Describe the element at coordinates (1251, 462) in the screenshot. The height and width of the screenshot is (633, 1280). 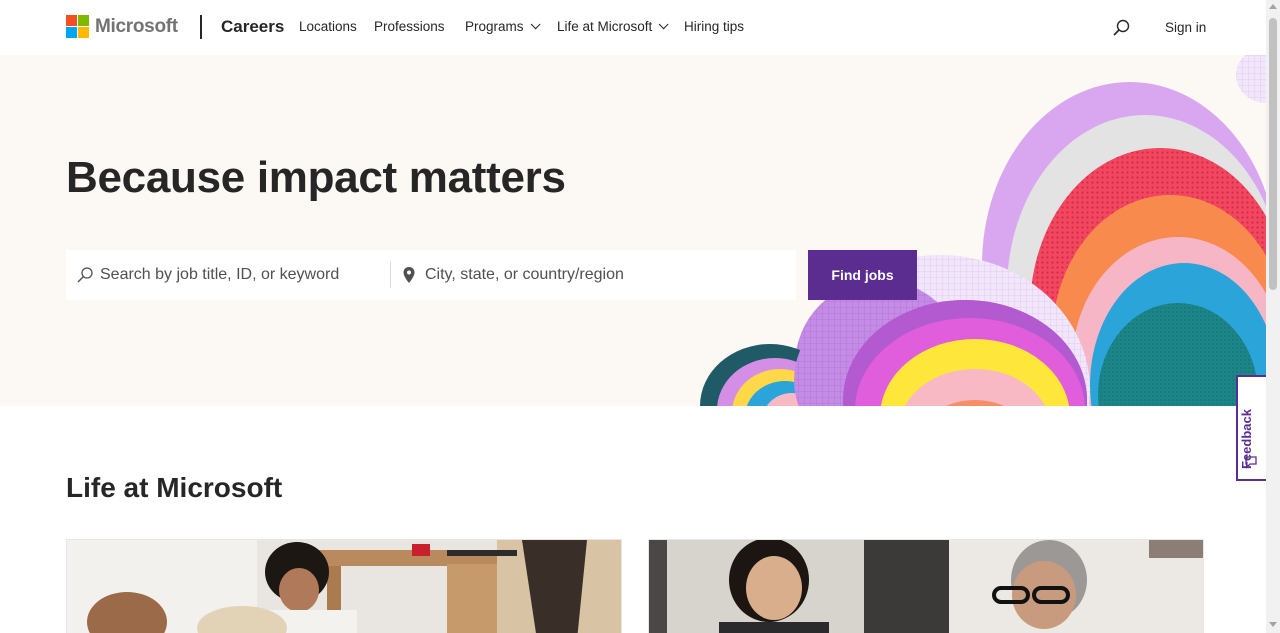
I see `feedback-icon` at that location.